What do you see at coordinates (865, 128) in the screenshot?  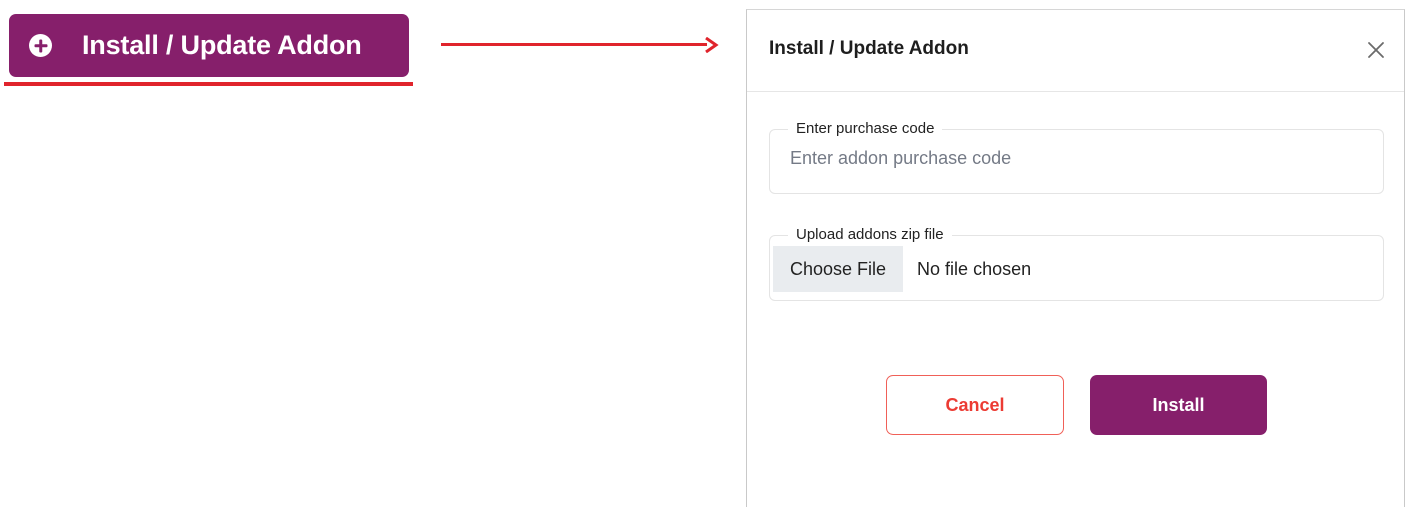 I see `purchase-code-legend: Enter purchase code` at bounding box center [865, 128].